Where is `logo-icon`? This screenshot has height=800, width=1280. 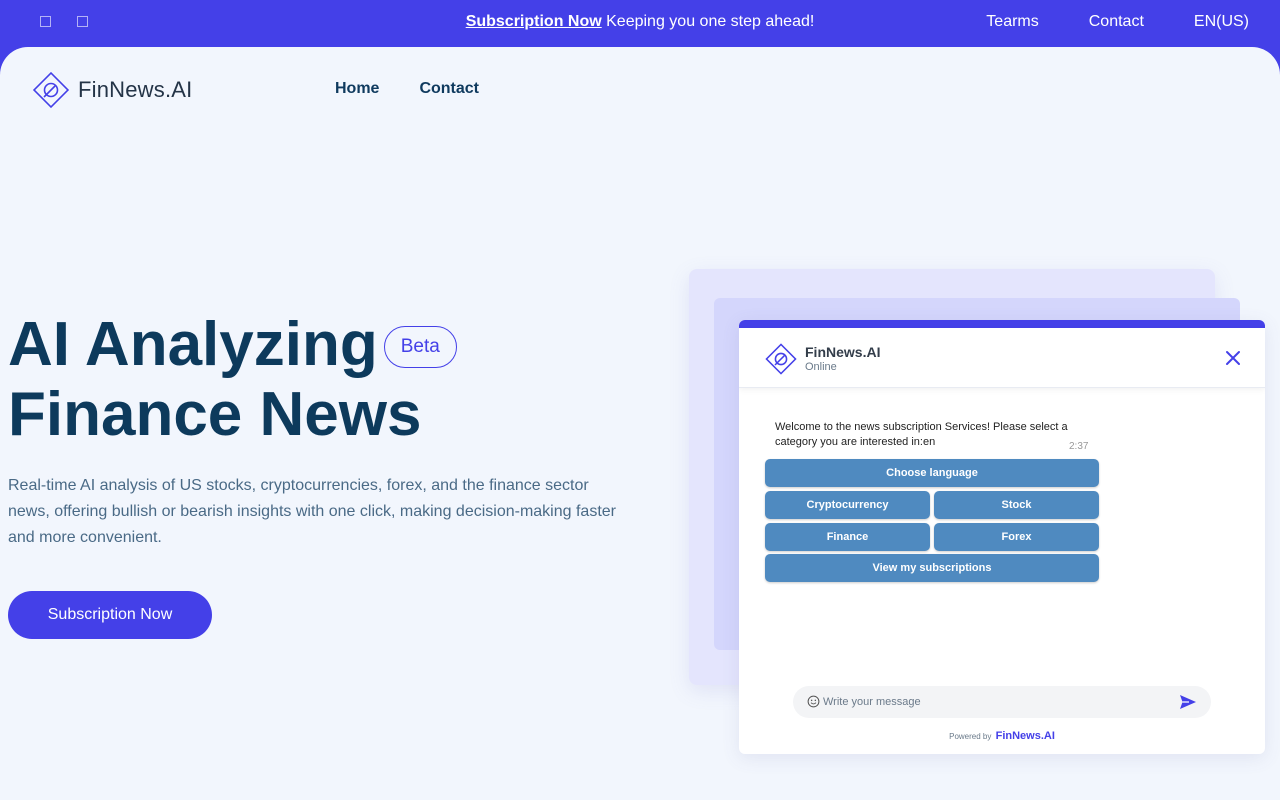 logo-icon is located at coordinates (51, 90).